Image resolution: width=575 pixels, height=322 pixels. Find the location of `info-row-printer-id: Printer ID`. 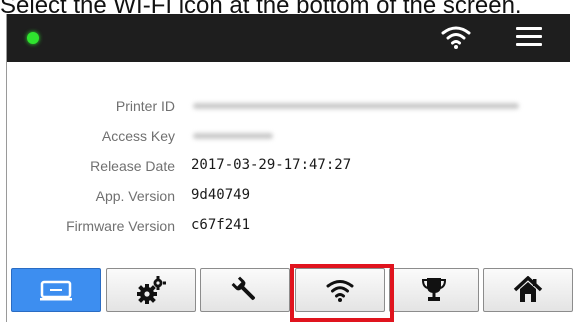

info-row-printer-id: Printer ID is located at coordinates (288, 106).